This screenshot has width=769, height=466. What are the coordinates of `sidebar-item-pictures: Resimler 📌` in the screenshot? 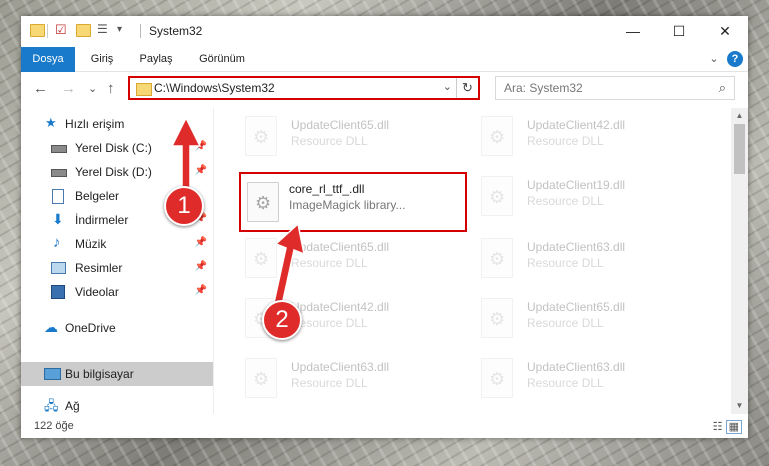 It's located at (117, 268).